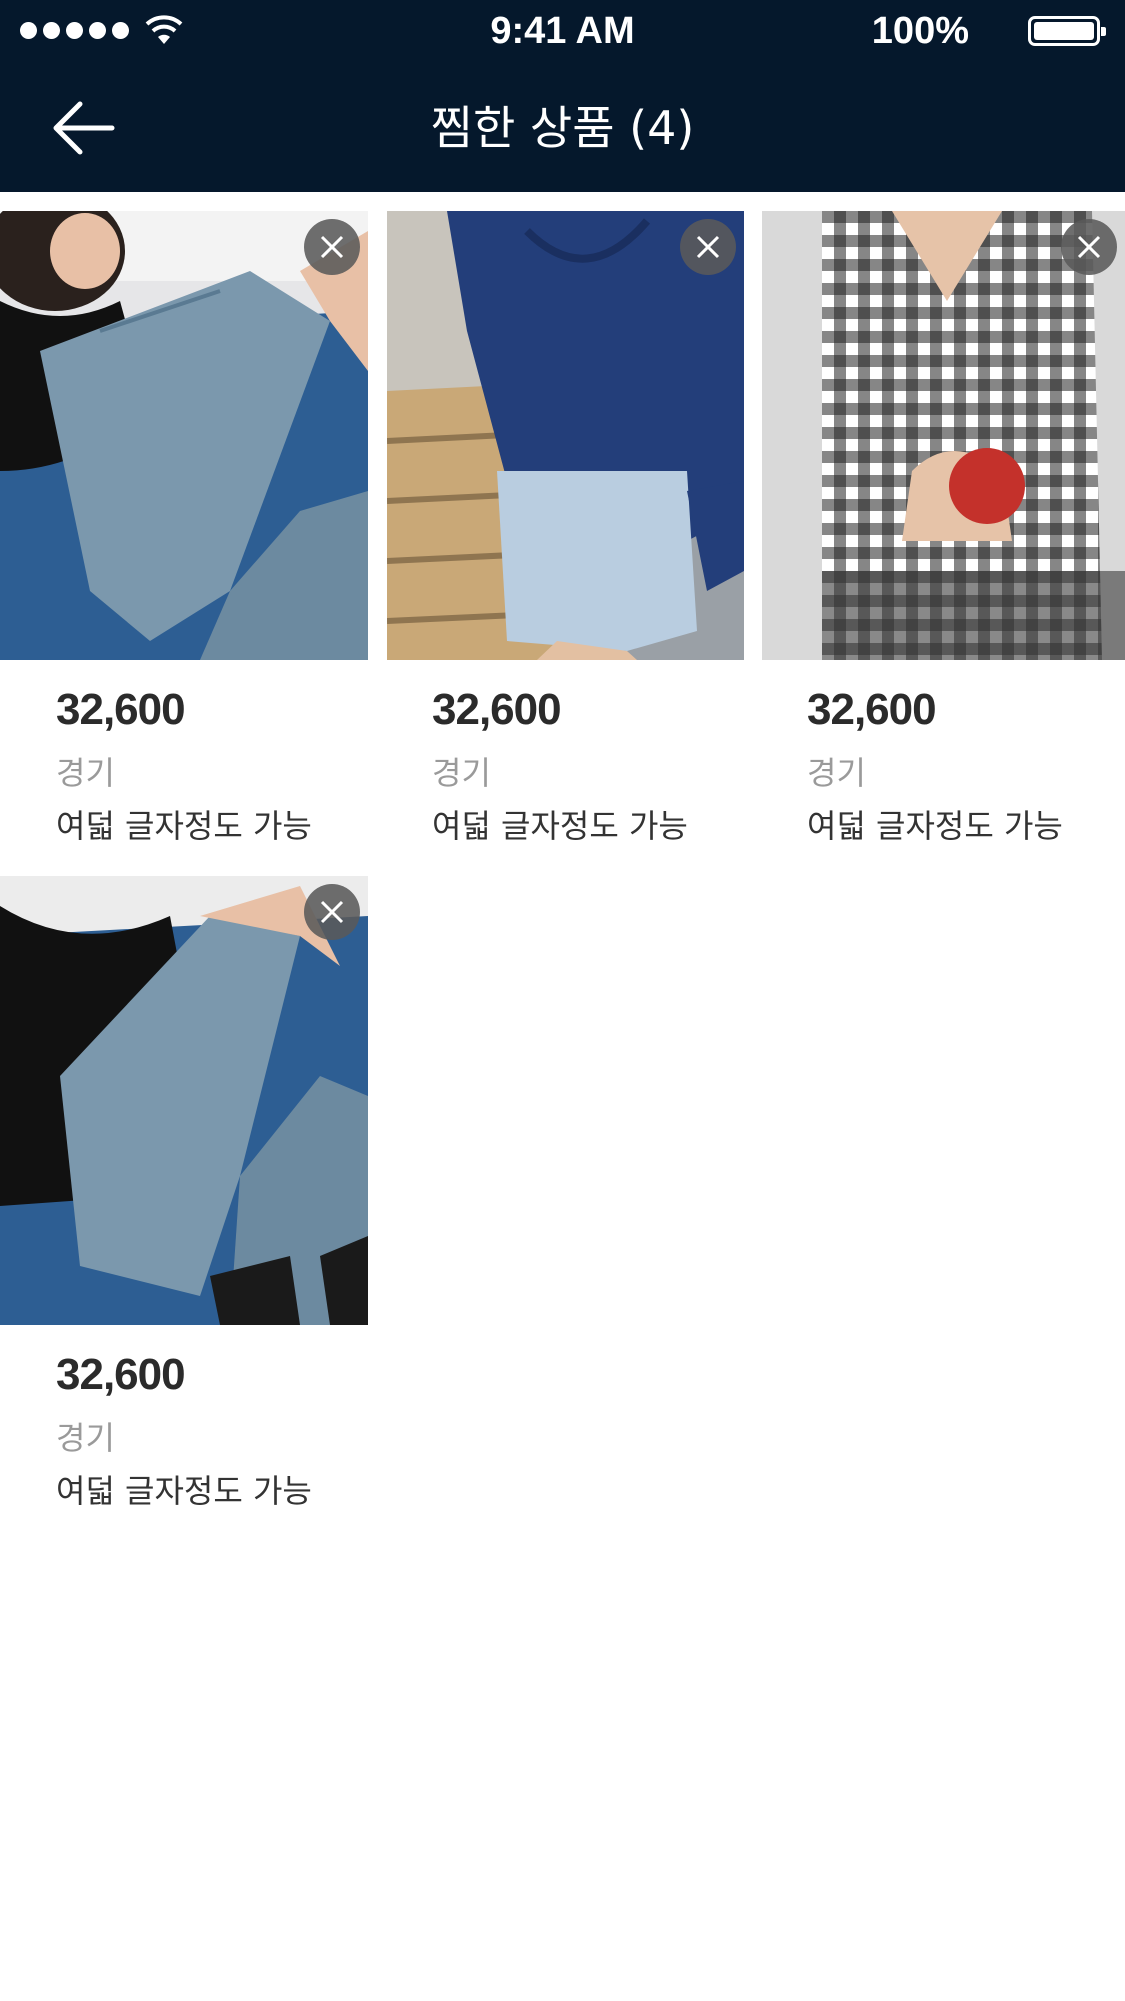 This screenshot has width=1125, height=2001. What do you see at coordinates (562, 32) in the screenshot?
I see `status-bar: 9:41 AM 100%` at bounding box center [562, 32].